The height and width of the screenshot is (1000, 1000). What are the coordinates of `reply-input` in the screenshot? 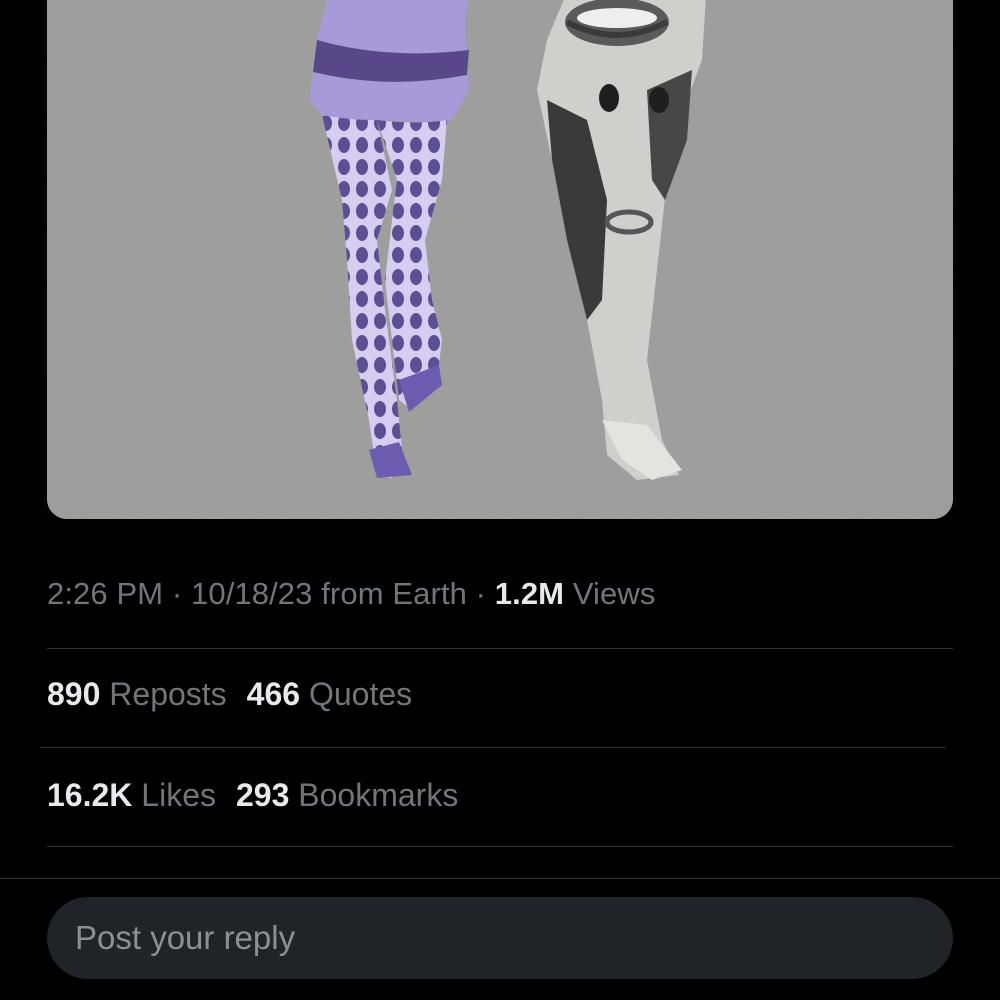 It's located at (500, 938).